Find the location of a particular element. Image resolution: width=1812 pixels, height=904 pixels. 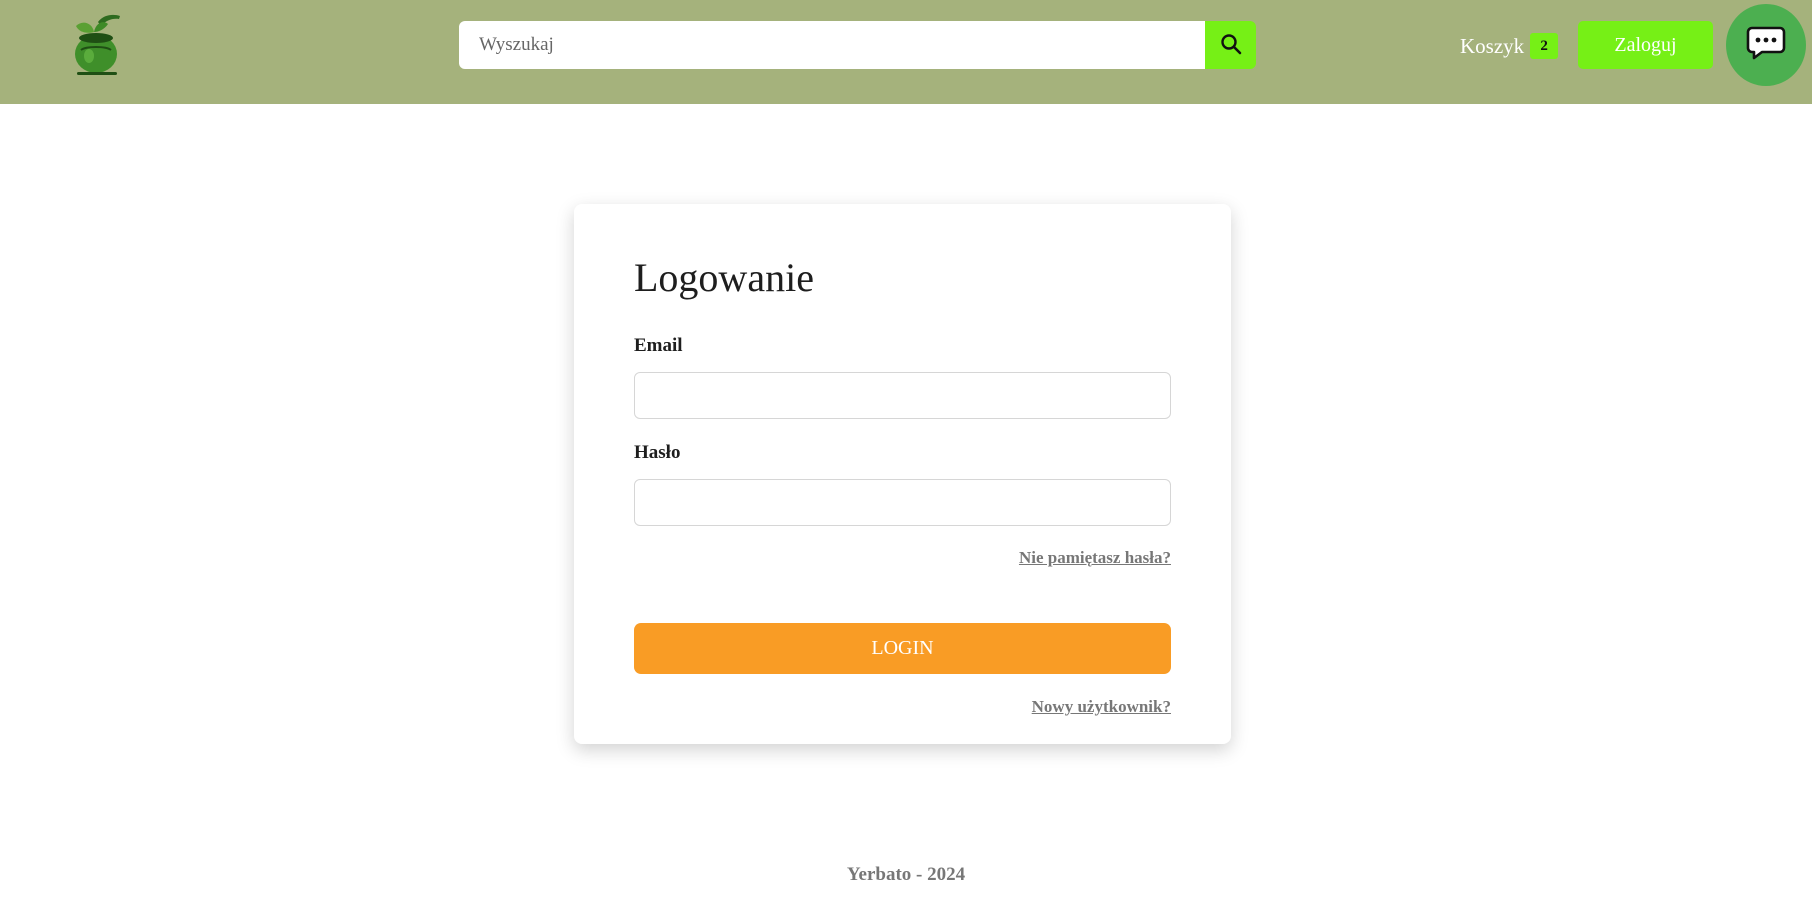

password-field is located at coordinates (902, 502).